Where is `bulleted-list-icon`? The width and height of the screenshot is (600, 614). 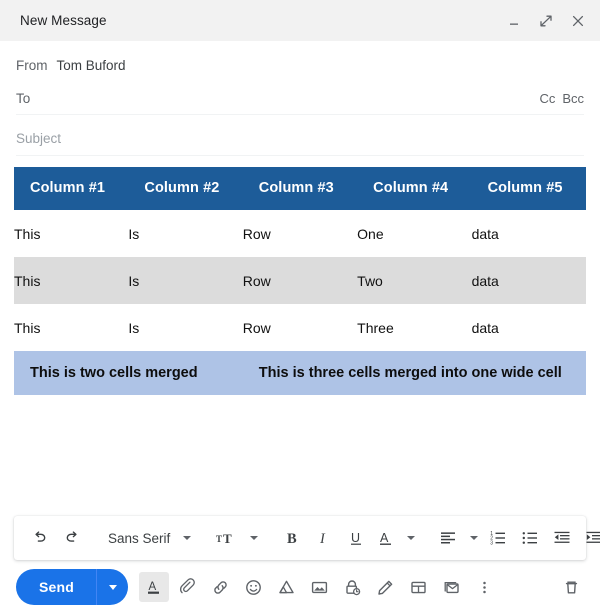 bulleted-list-icon is located at coordinates (530, 538).